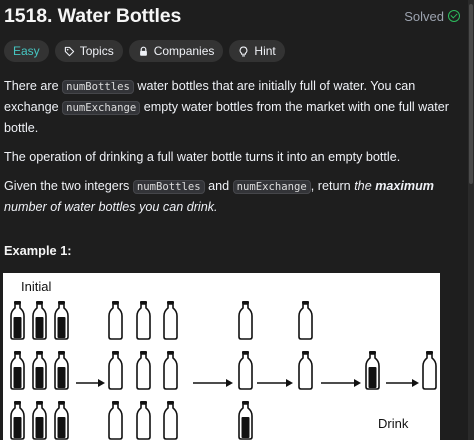  I want to click on companies-button: Companies, so click(176, 51).